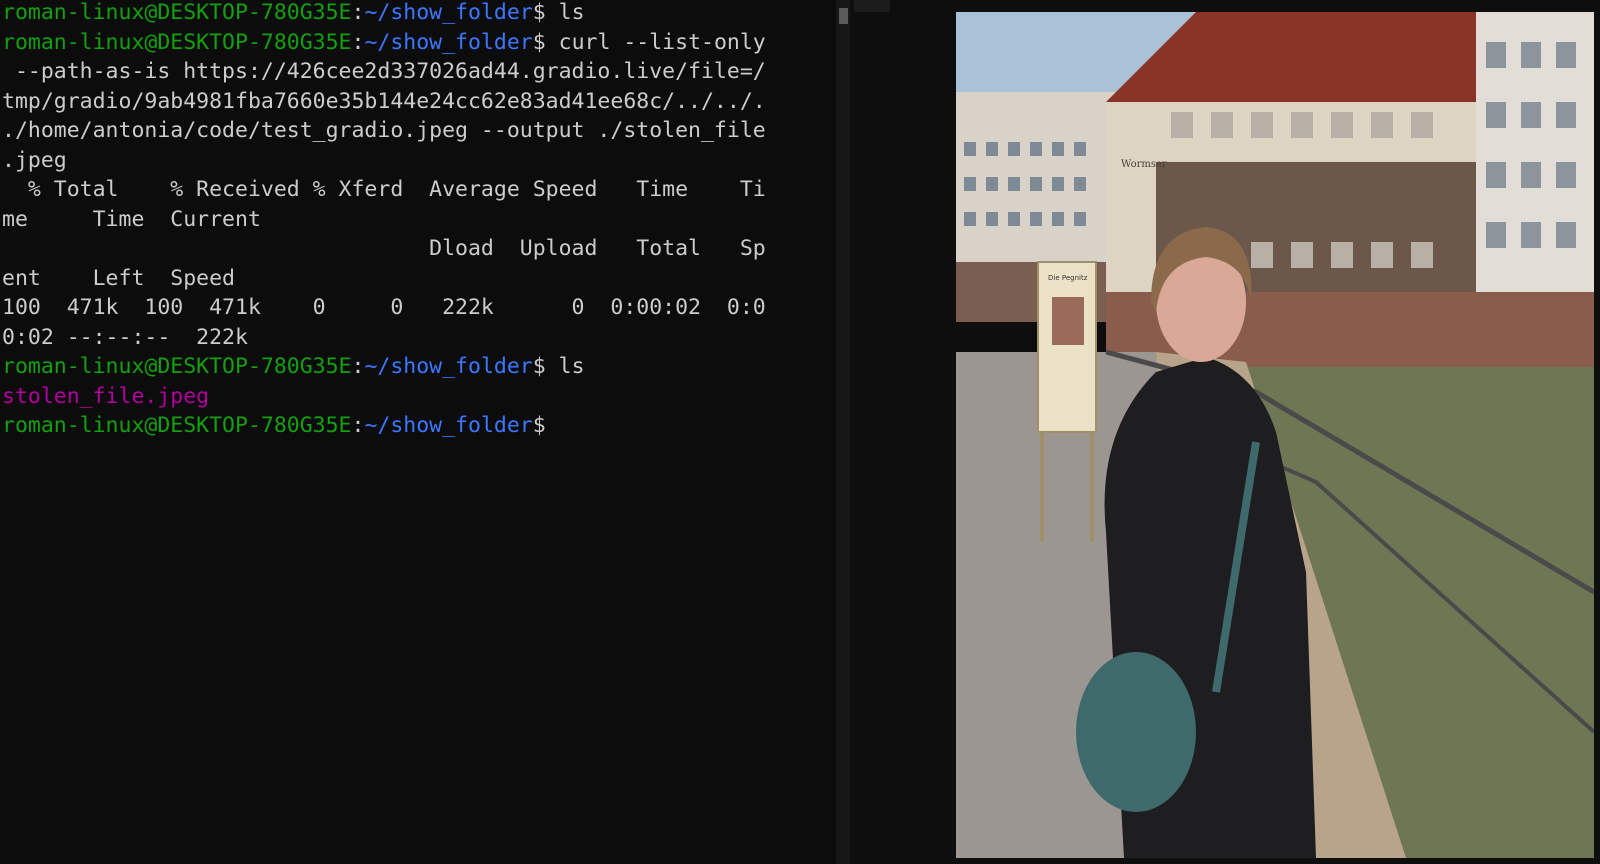 The height and width of the screenshot is (864, 1600). What do you see at coordinates (843, 16) in the screenshot?
I see `scrollbar-thumb` at bounding box center [843, 16].